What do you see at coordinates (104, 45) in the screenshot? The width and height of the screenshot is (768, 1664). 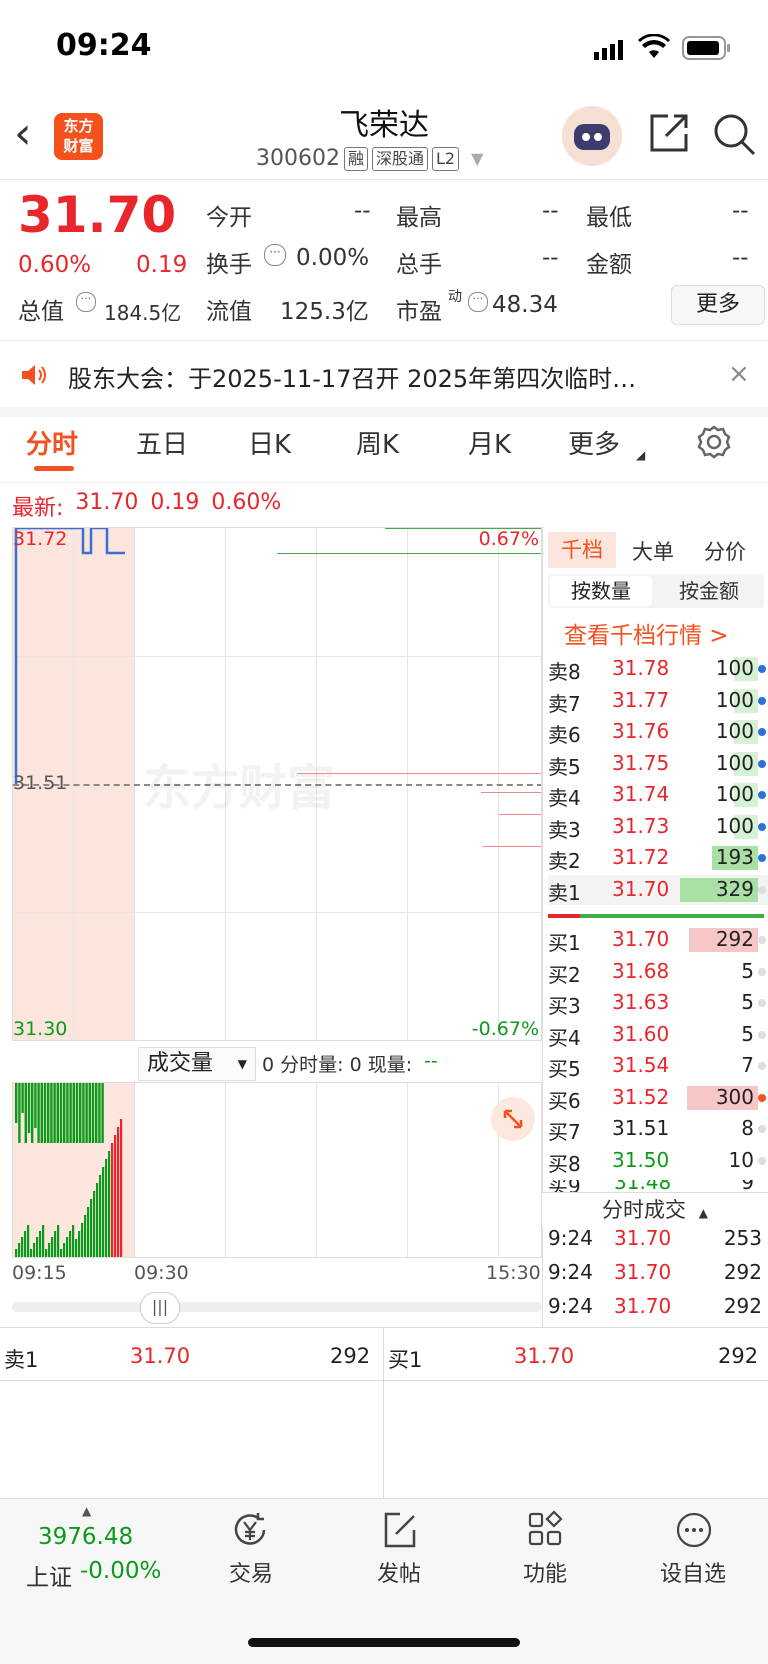 I see `status-time: 09:24` at bounding box center [104, 45].